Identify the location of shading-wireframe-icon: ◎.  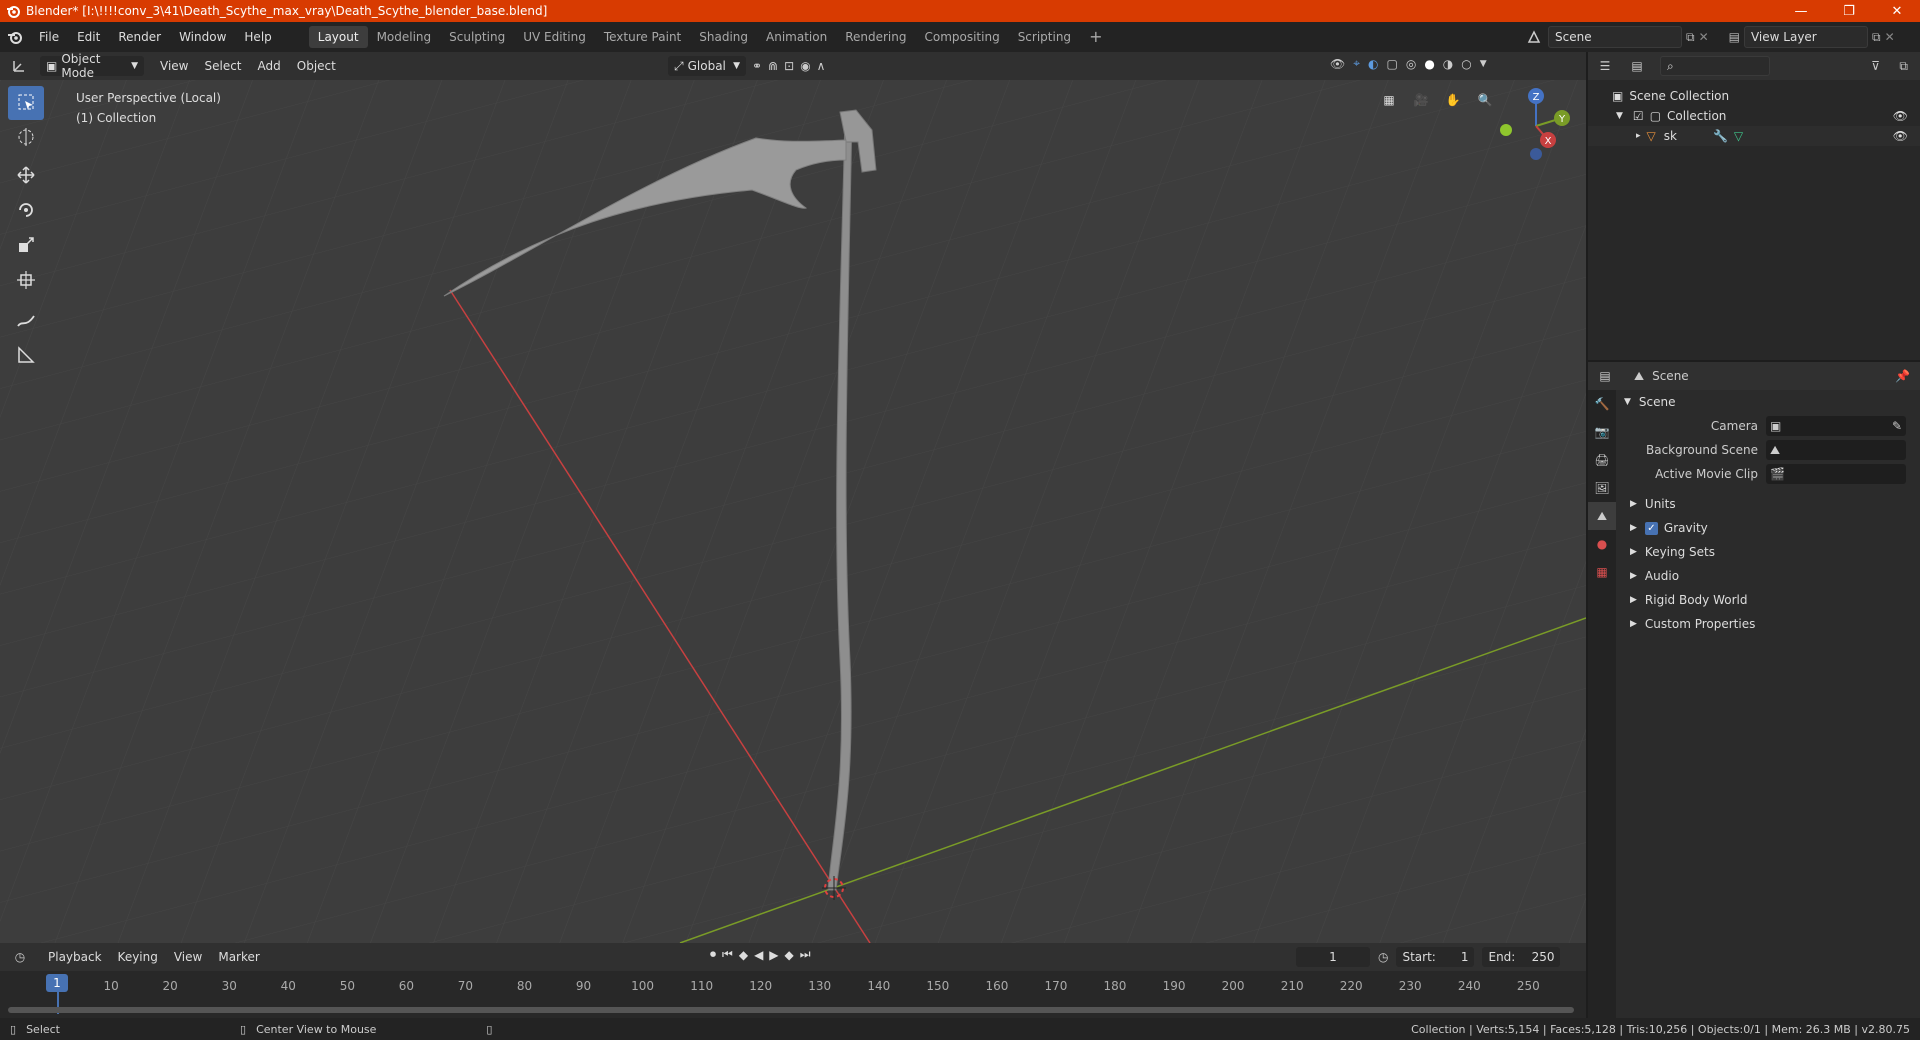
(1411, 64).